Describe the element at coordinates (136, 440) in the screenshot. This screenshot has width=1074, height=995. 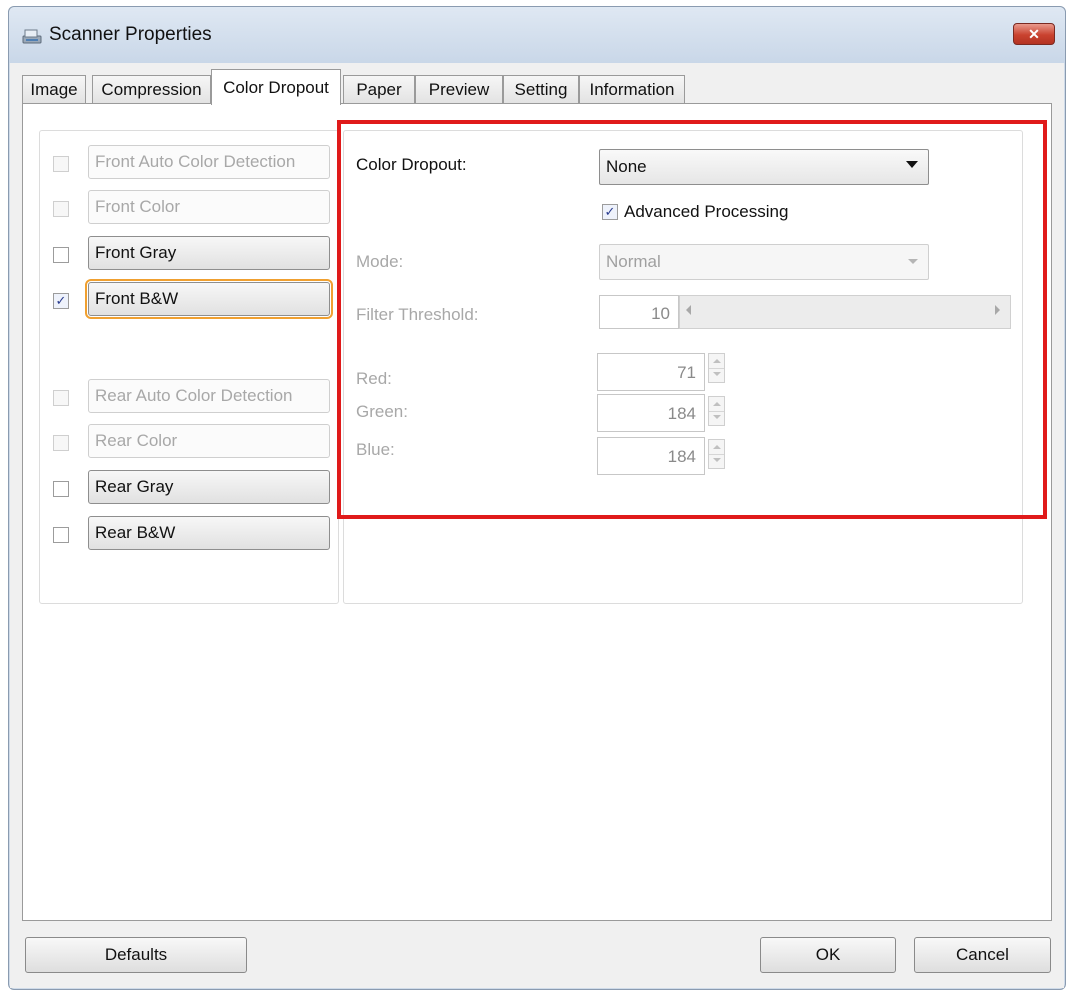
I see `item-label: Rear Color` at that location.